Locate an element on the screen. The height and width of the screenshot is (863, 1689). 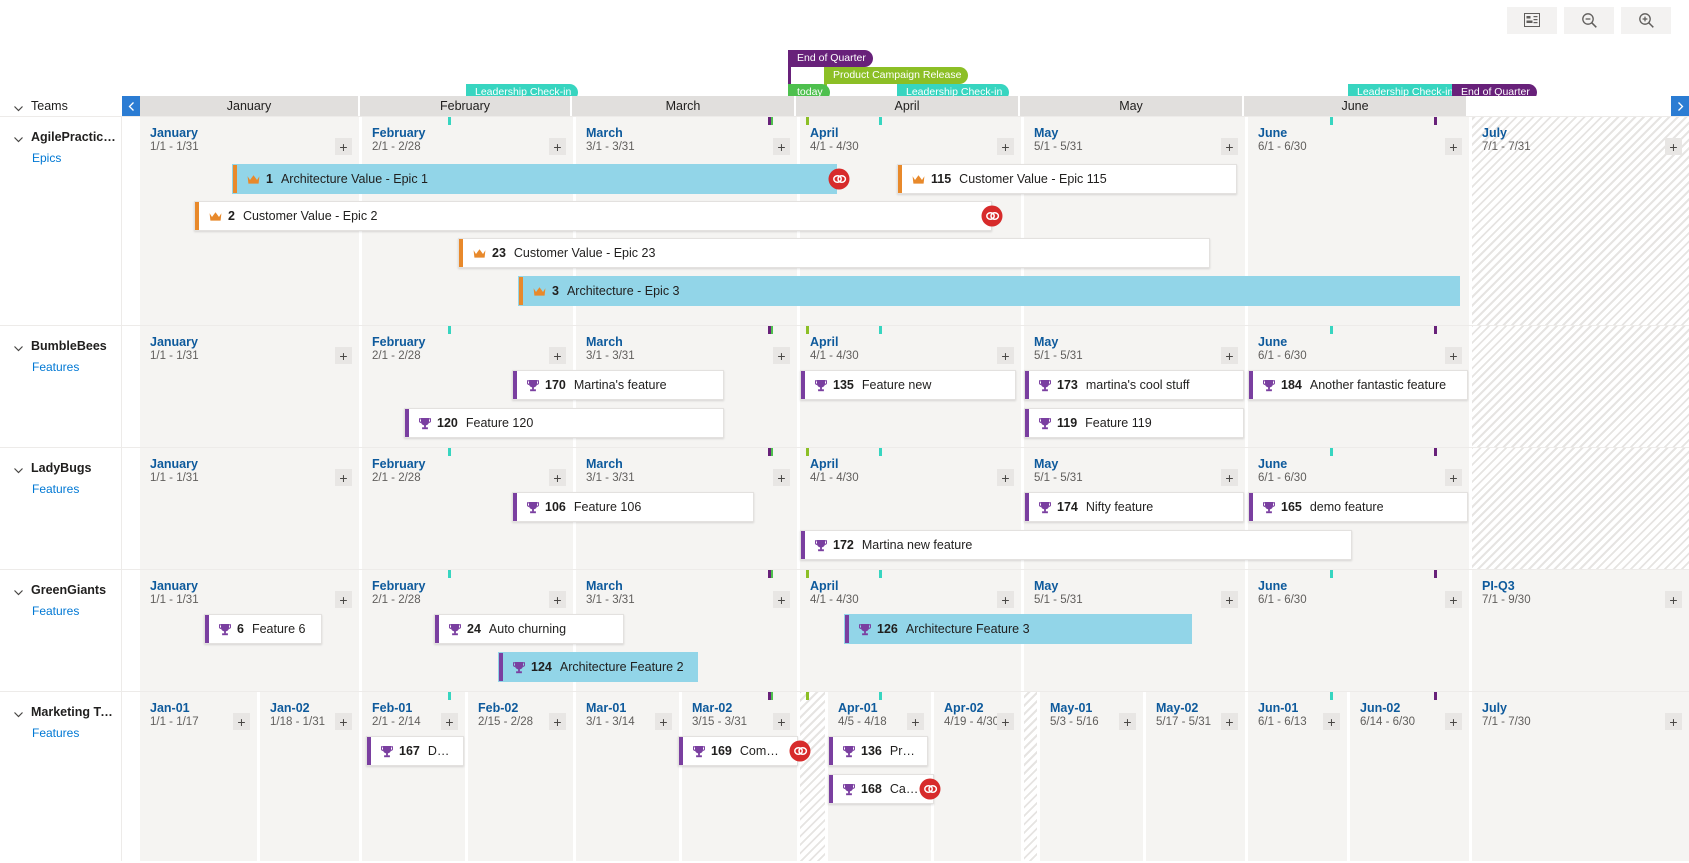
team-label-column: BumbleBees Features is located at coordinates (61, 386).